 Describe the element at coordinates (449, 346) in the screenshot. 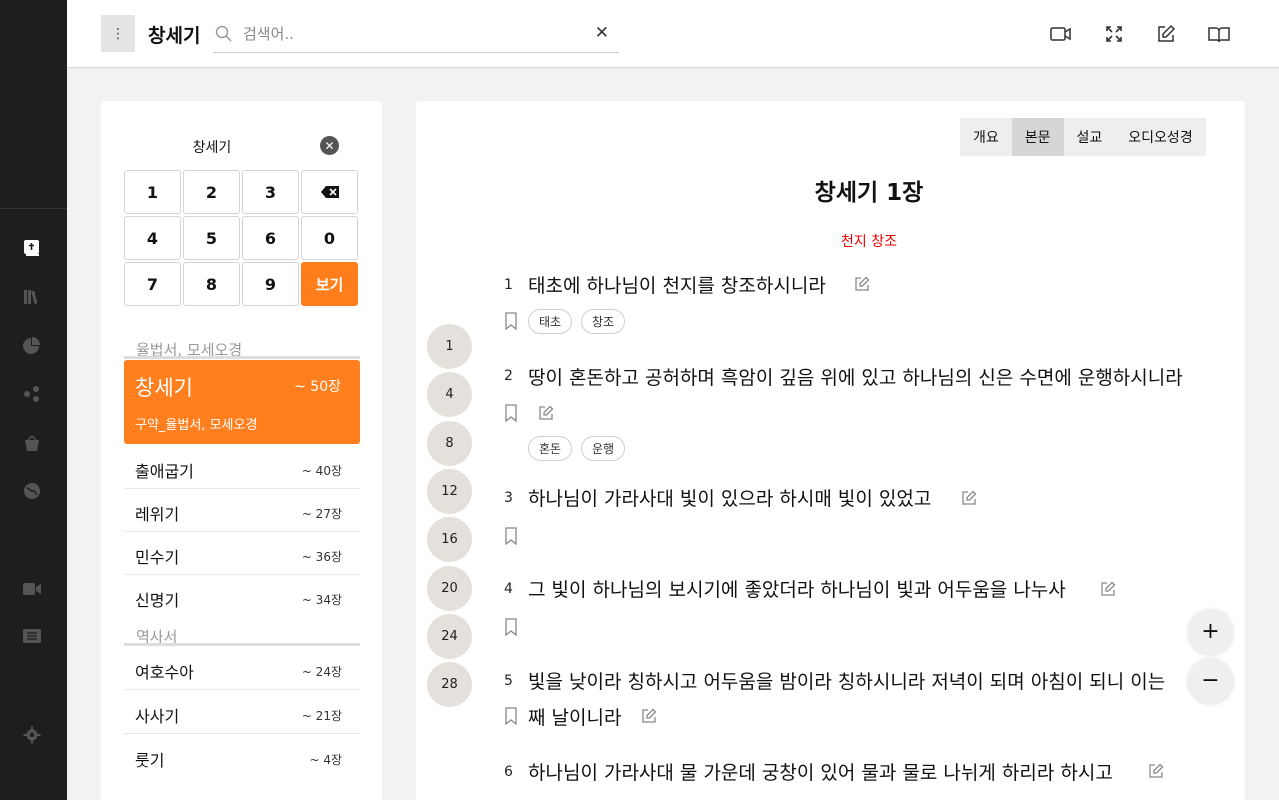

I see `verse-jump-button: 1` at that location.